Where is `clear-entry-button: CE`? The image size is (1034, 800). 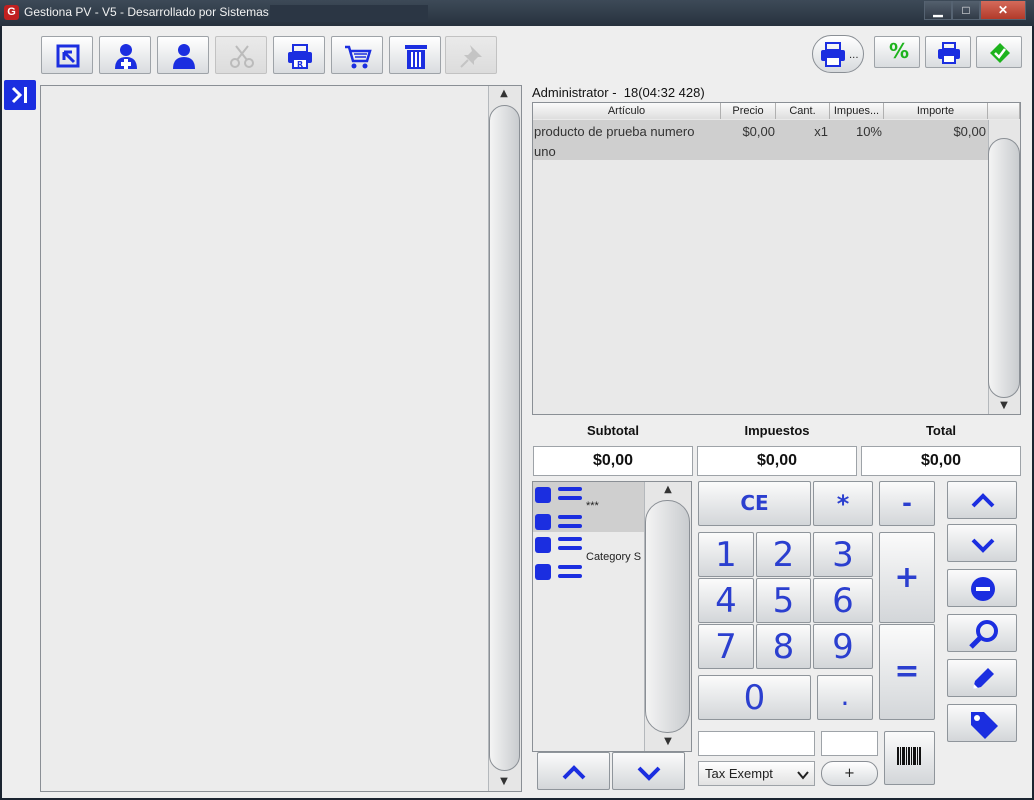
clear-entry-button: CE is located at coordinates (754, 503).